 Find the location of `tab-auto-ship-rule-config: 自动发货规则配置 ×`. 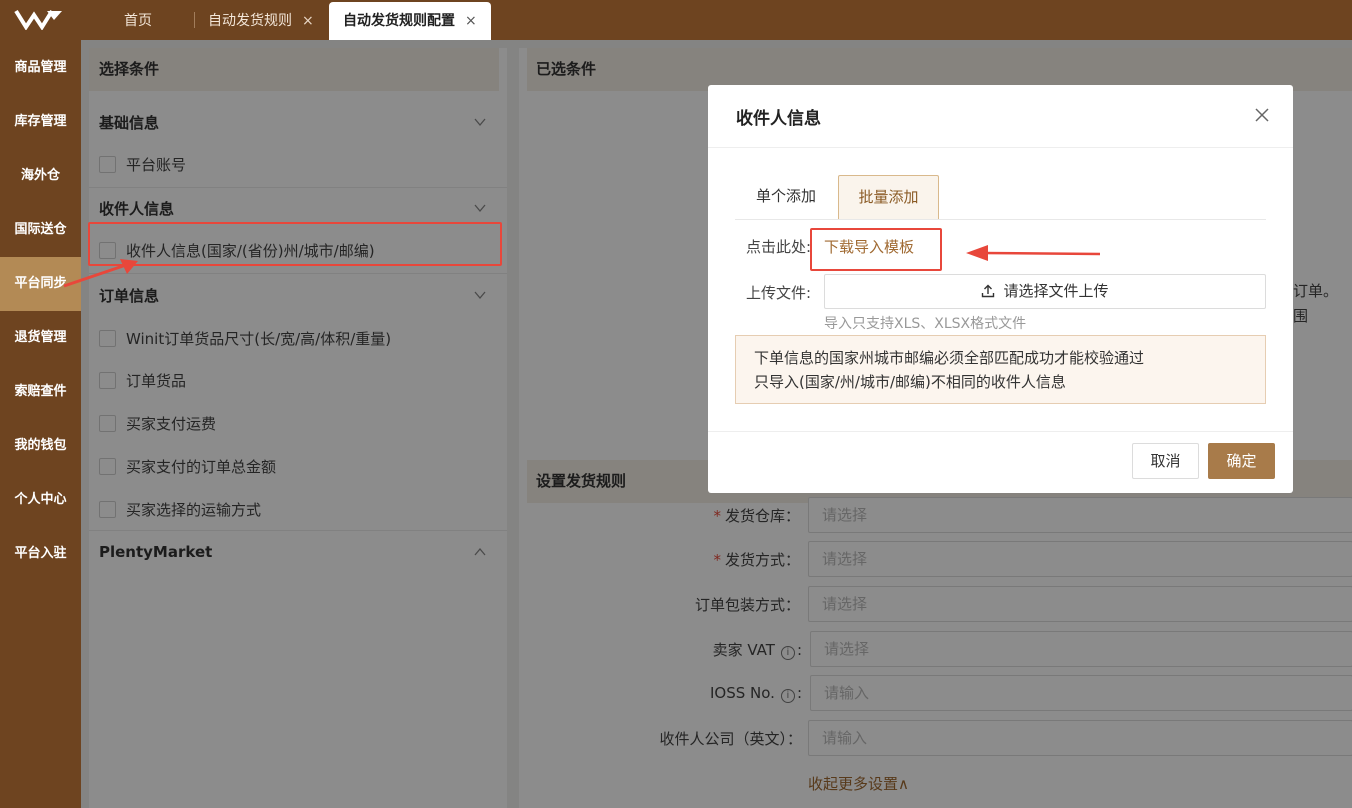

tab-auto-ship-rule-config: 自动发货规则配置 × is located at coordinates (410, 21).